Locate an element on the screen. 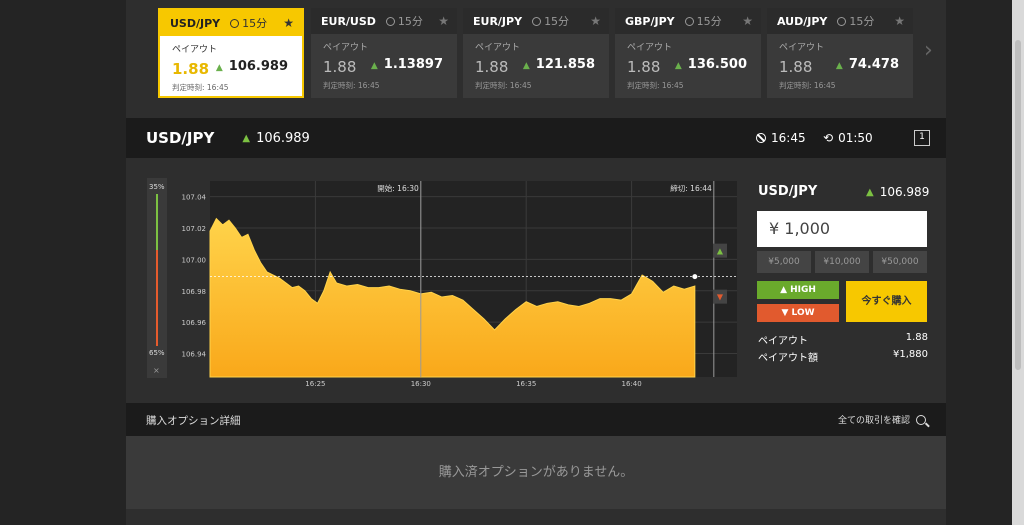  y-tick-label: 106.94 is located at coordinates (194, 354).